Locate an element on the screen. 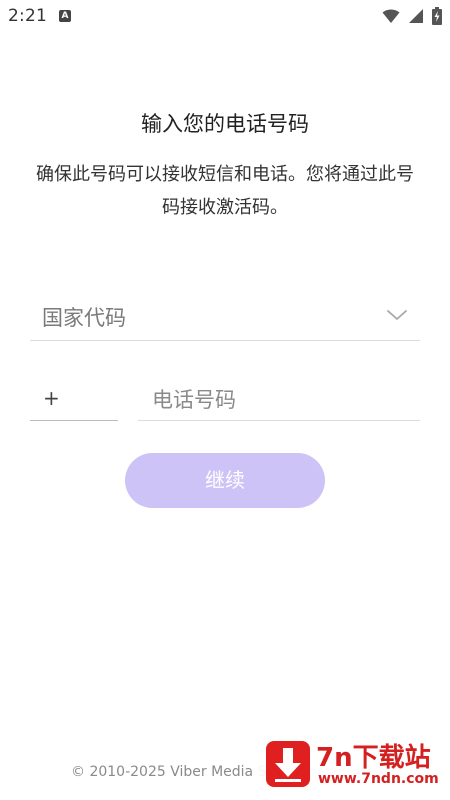 The width and height of the screenshot is (450, 800). watermark-url: www.7ndn.com is located at coordinates (378, 779).